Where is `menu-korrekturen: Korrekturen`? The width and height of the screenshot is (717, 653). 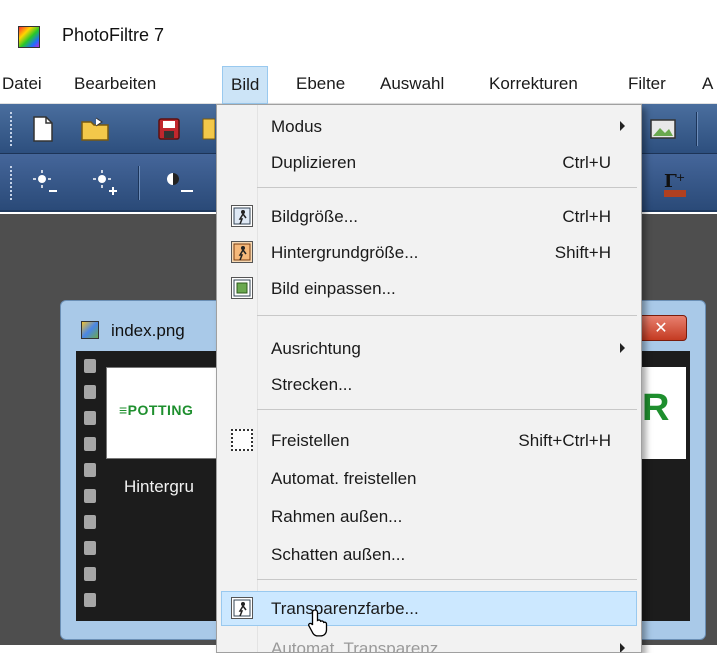
menu-korrekturen: Korrekturen is located at coordinates (533, 84).